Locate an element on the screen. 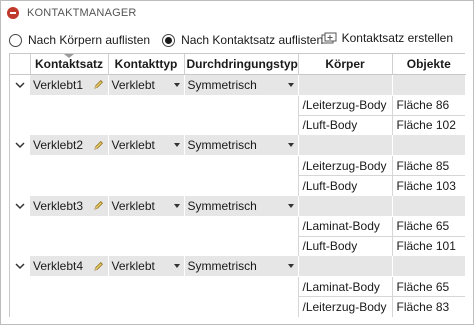  objekte-cell: Fläche 85 is located at coordinates (428, 165).